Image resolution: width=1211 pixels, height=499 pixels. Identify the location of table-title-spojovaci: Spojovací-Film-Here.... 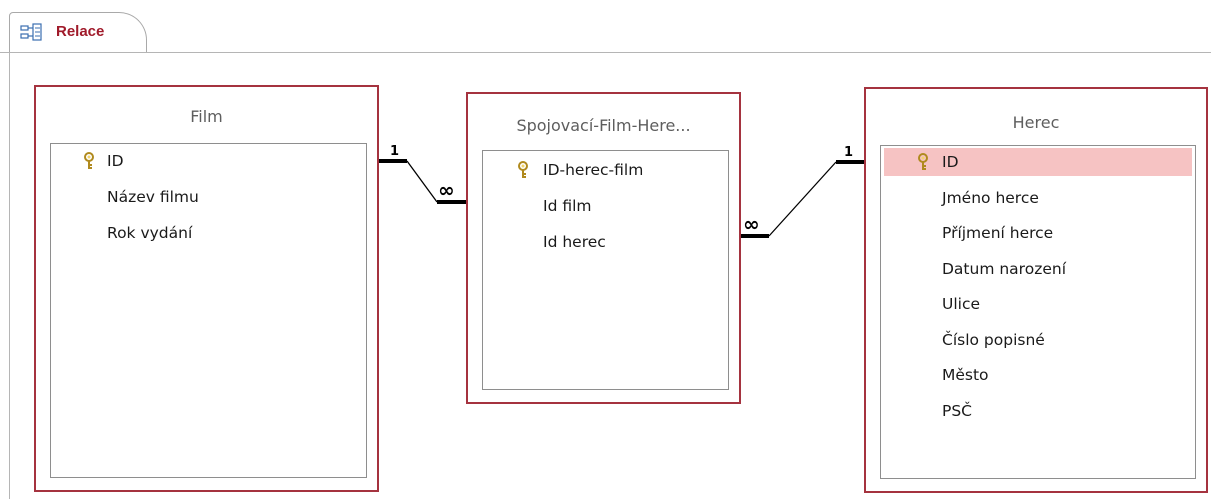
(603, 125).